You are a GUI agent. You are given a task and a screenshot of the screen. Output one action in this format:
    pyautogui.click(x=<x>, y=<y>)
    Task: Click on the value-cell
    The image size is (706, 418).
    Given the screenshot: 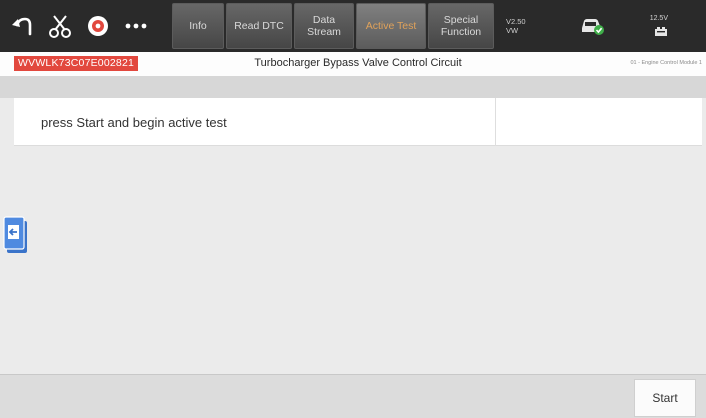 What is the action you would take?
    pyautogui.click(x=599, y=121)
    